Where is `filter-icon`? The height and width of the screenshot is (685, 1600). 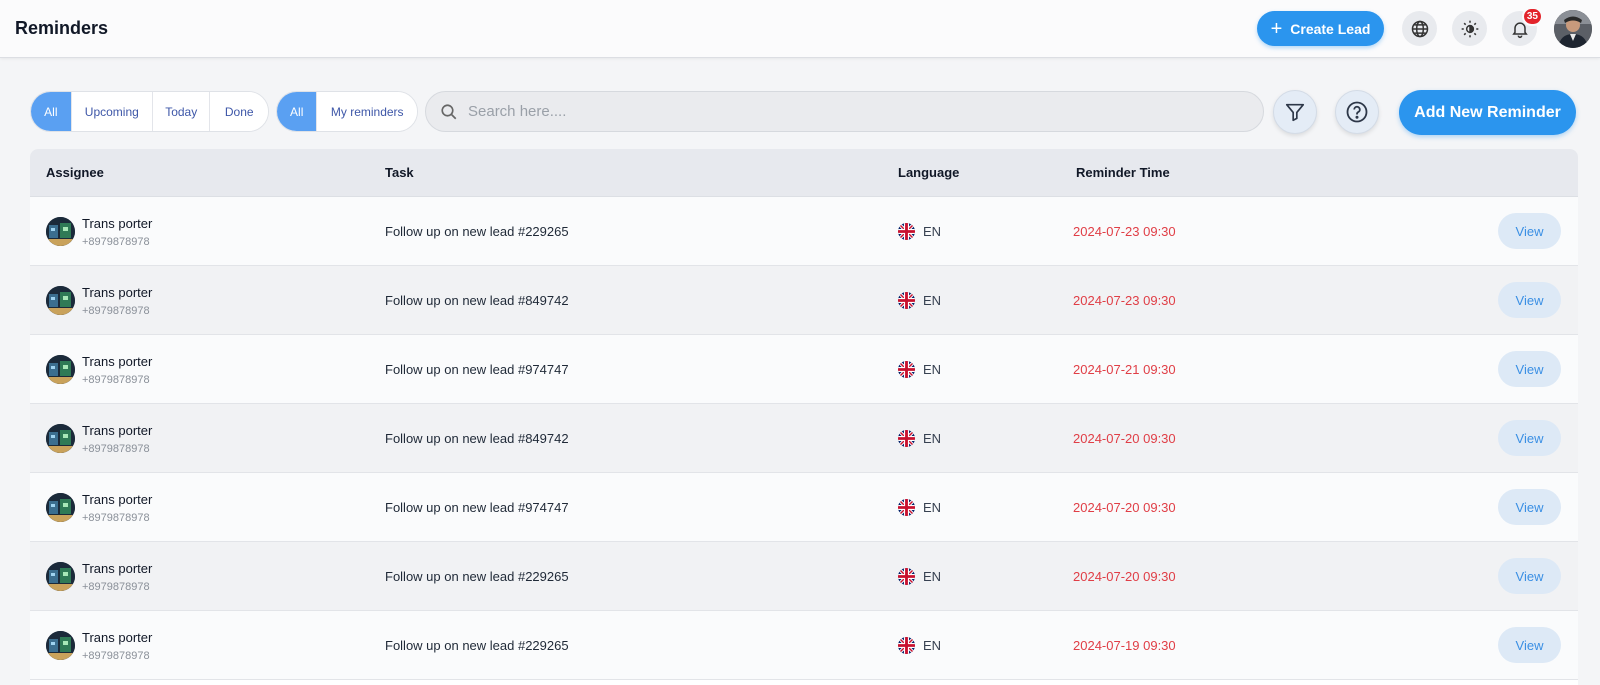 filter-icon is located at coordinates (1295, 112).